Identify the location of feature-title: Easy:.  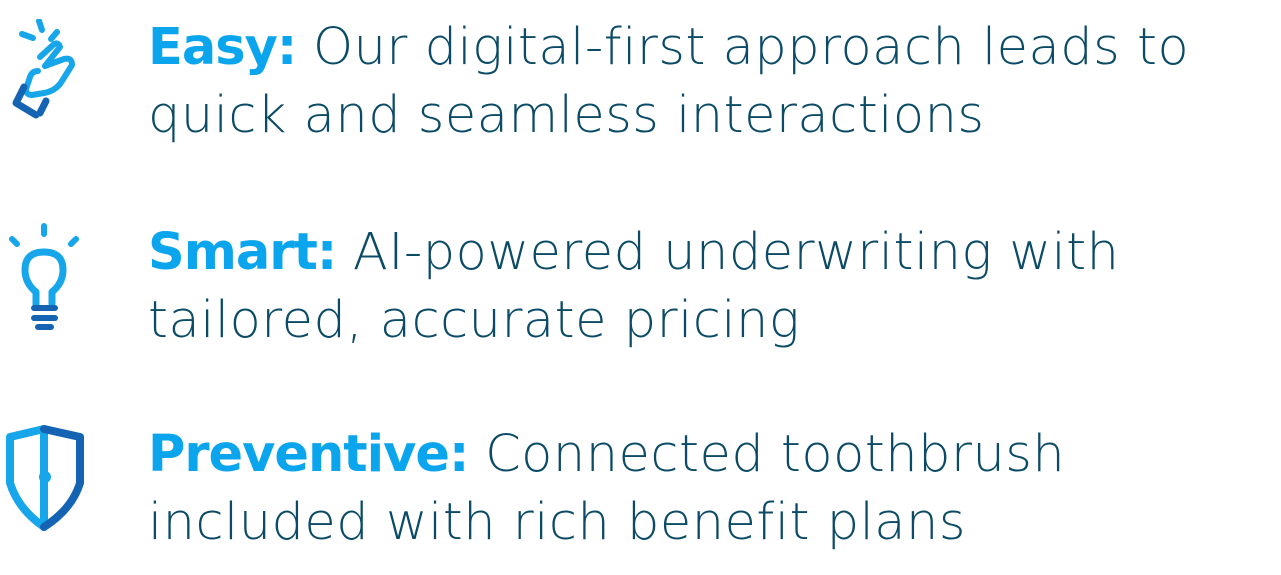
(222, 47).